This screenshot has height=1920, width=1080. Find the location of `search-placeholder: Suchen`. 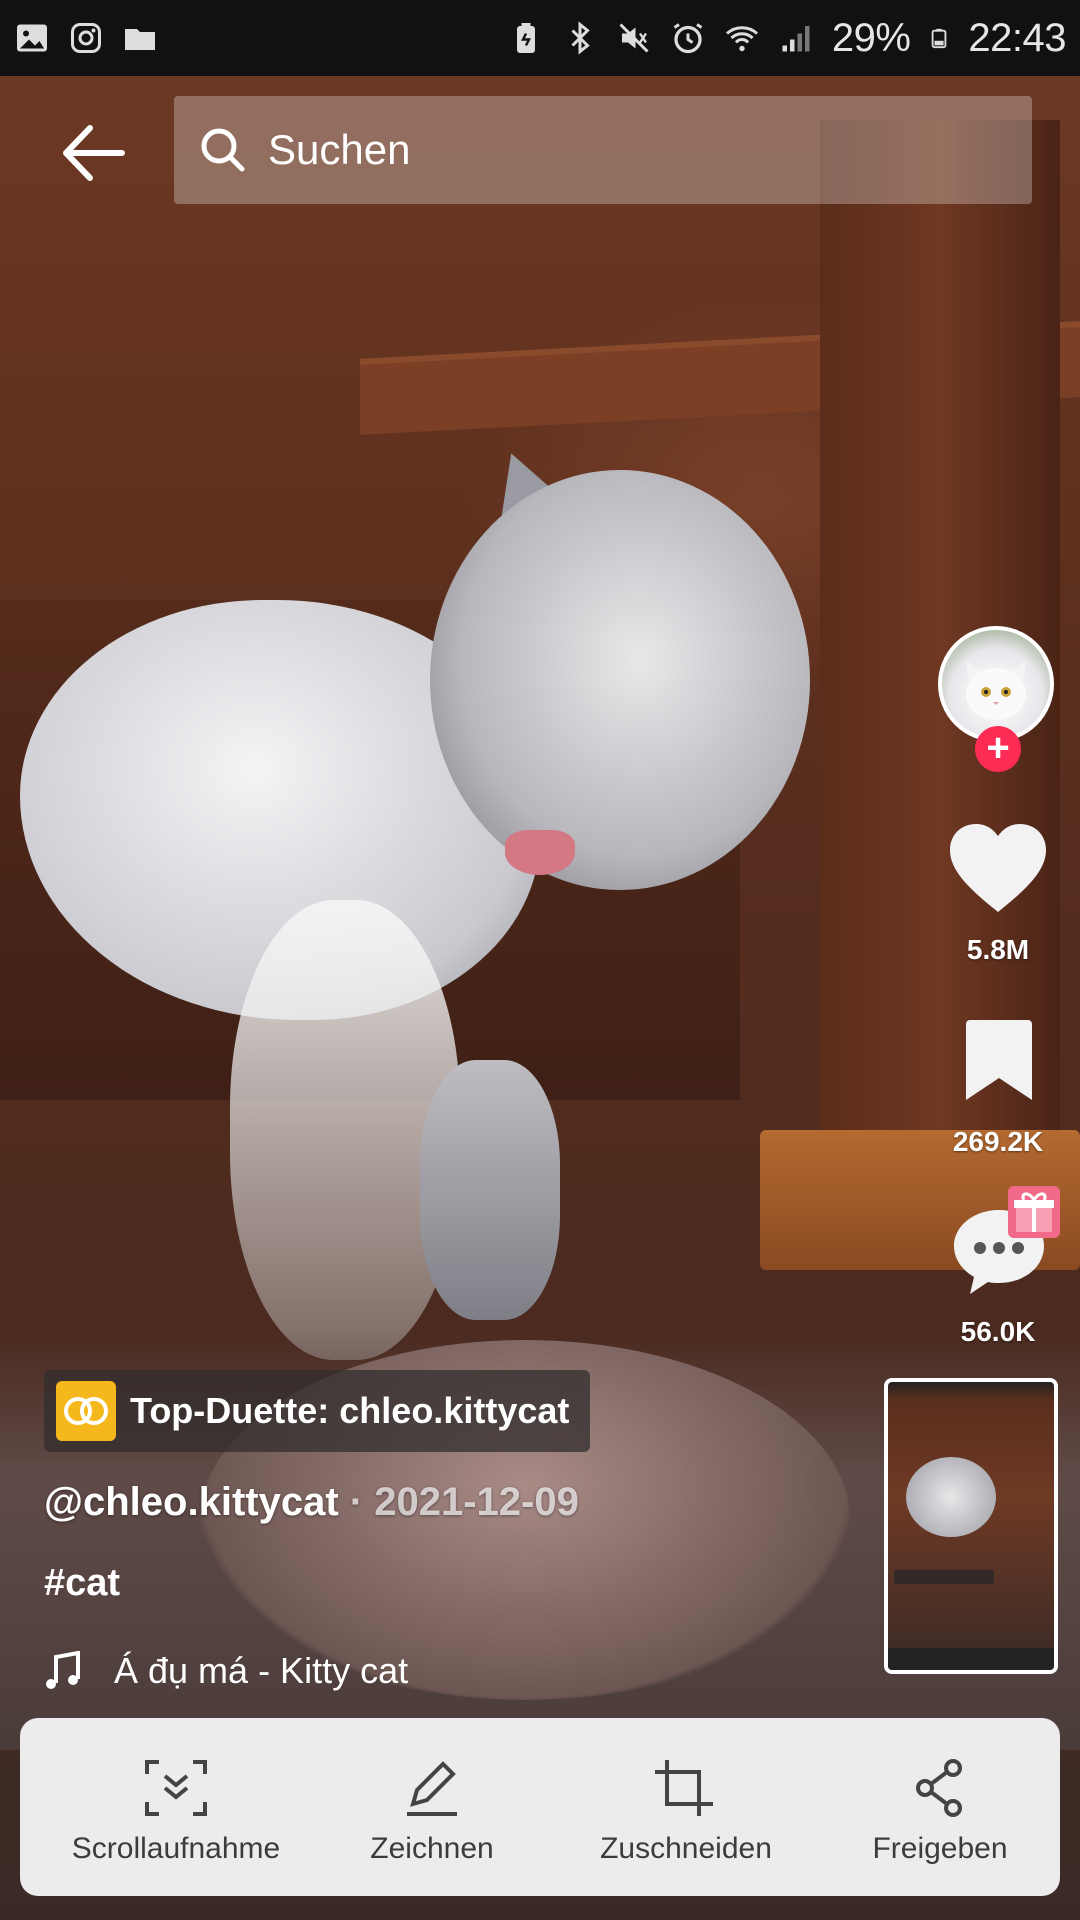

search-placeholder: Suchen is located at coordinates (339, 149).